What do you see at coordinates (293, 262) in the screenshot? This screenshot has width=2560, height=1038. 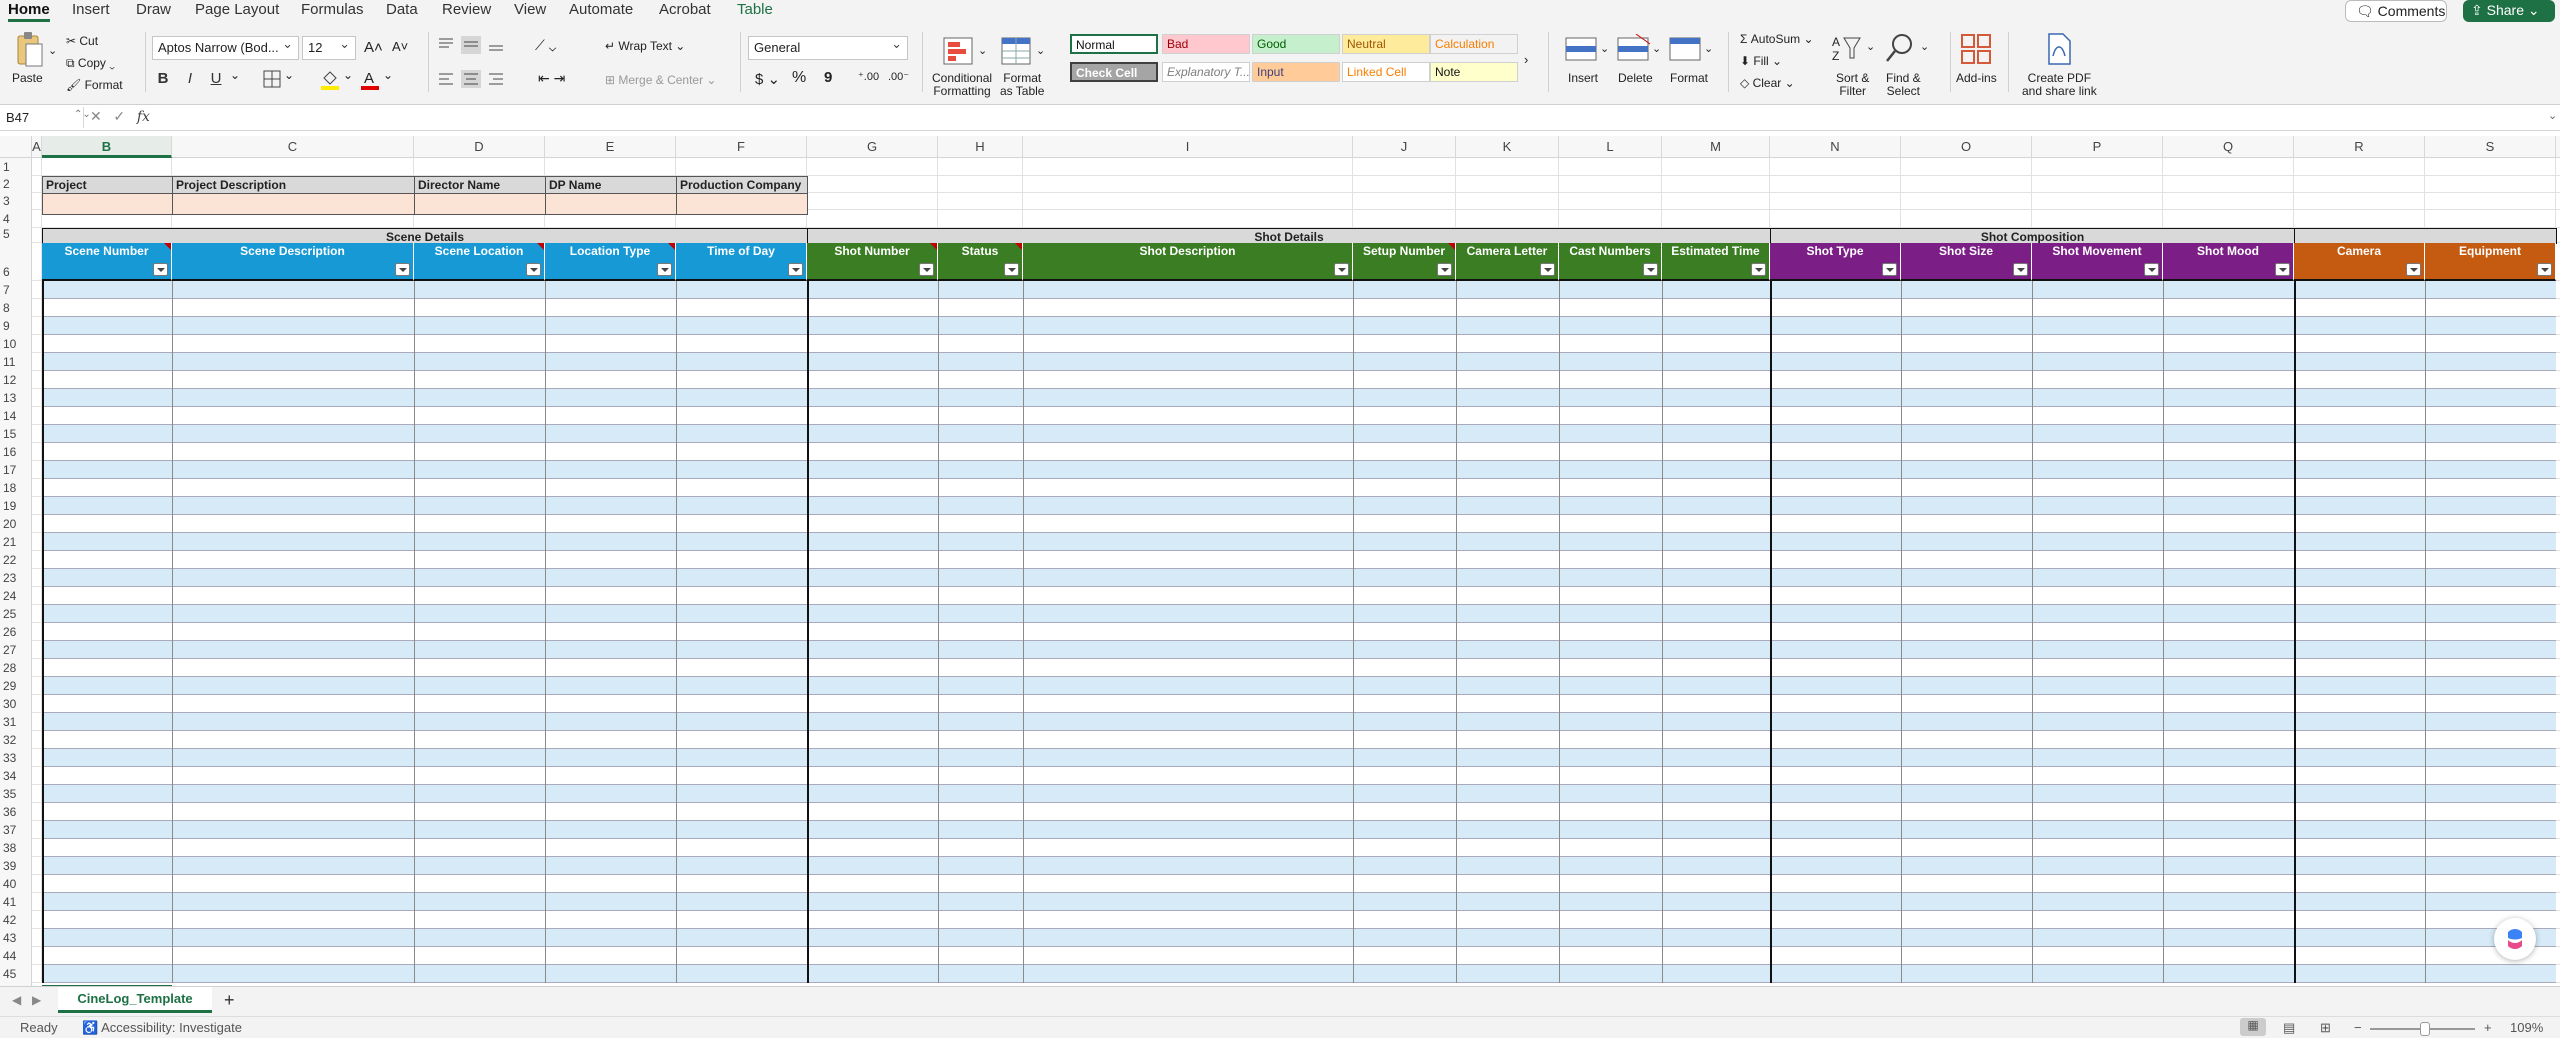 I see `table-header-cell: Scene Description` at bounding box center [293, 262].